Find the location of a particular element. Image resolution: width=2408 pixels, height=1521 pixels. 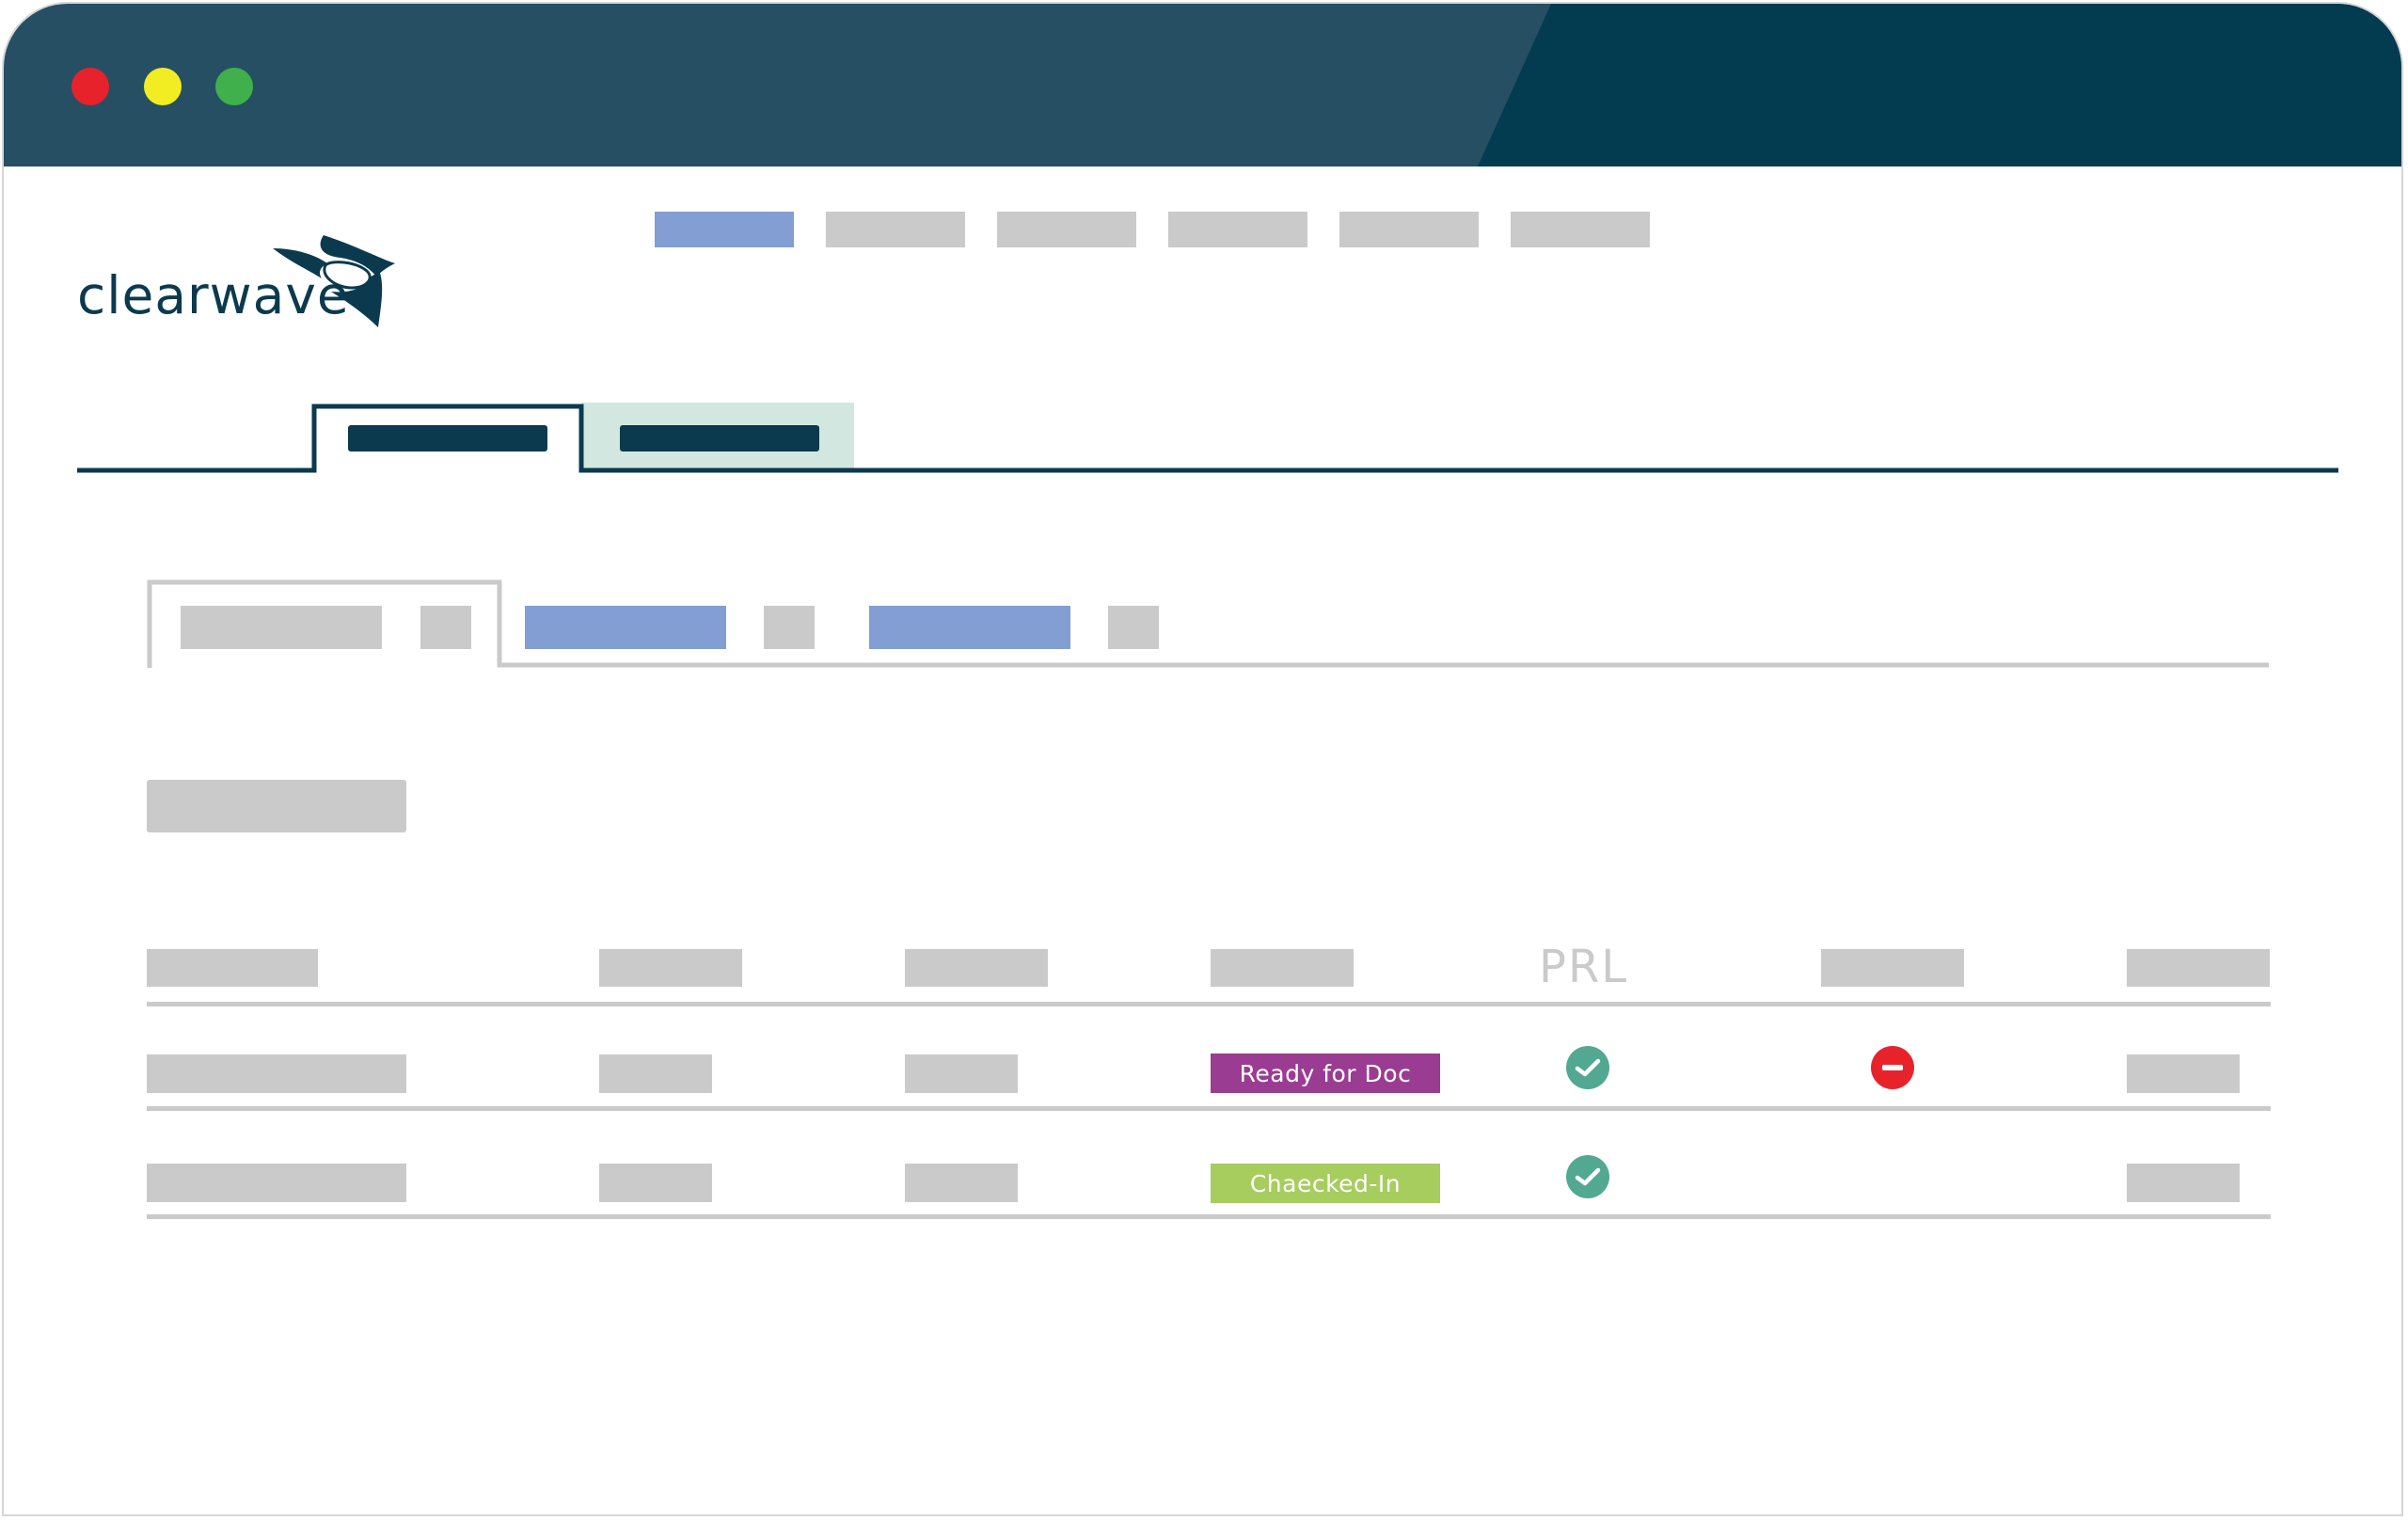

subtab-active-count is located at coordinates (446, 627).